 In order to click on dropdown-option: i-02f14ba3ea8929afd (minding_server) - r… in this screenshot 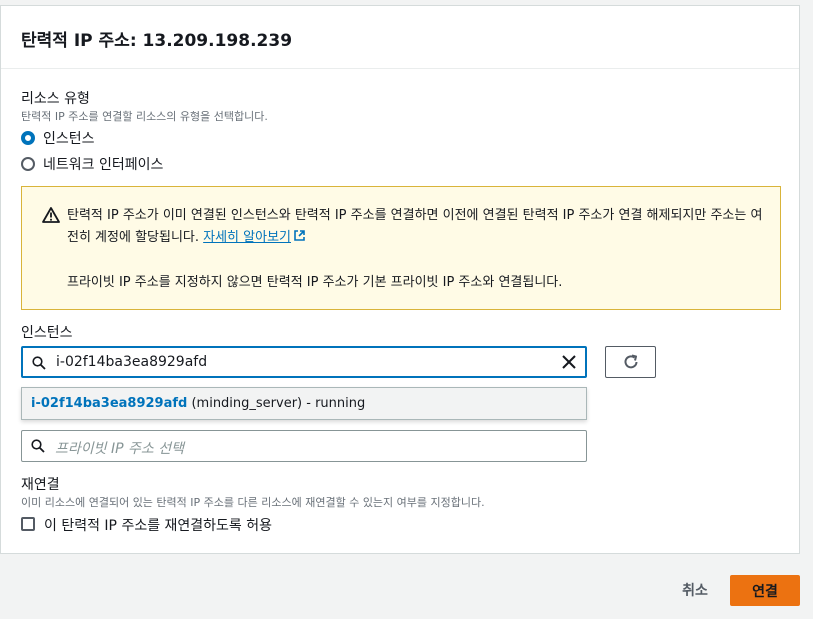, I will do `click(198, 403)`.